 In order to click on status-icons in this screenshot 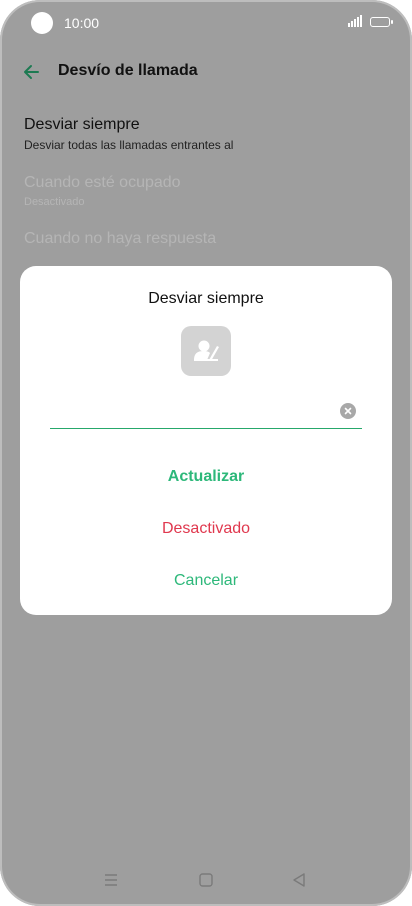, I will do `click(370, 21)`.